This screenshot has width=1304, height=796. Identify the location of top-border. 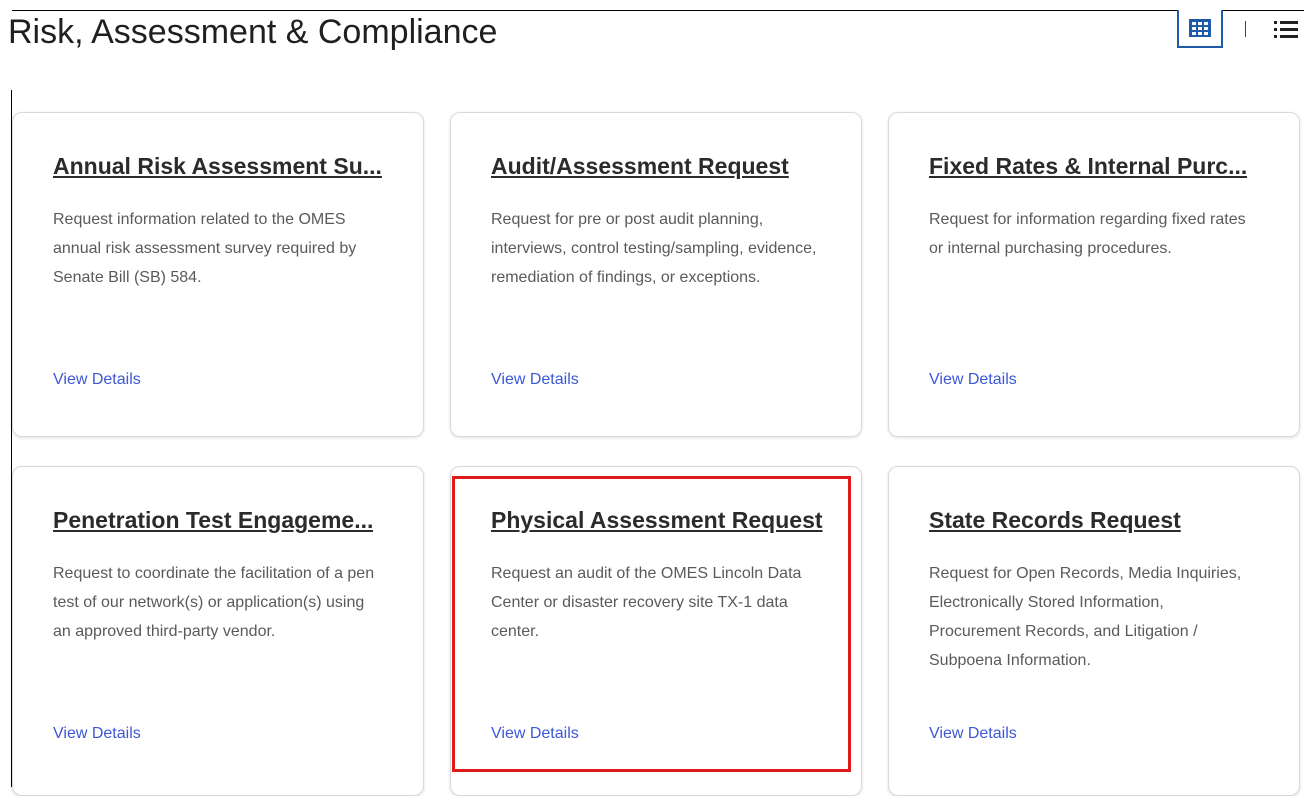
(658, 10).